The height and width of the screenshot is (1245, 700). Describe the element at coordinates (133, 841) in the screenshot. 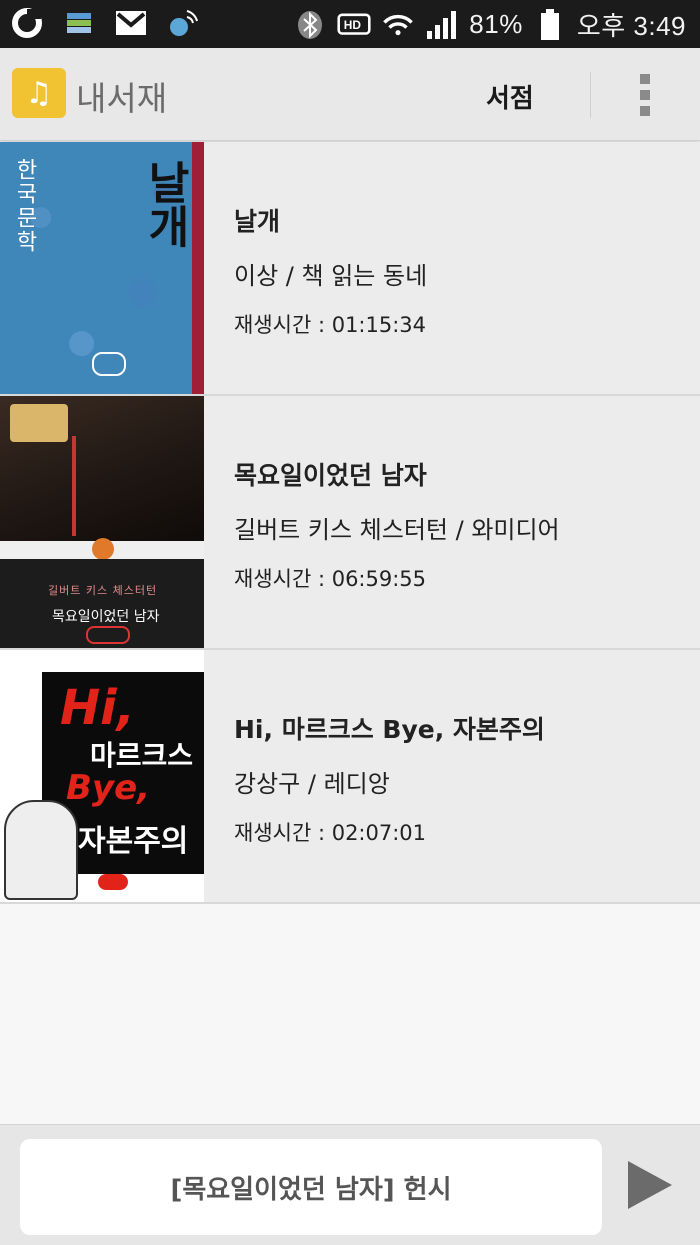

I see `cover-capital: 자본주의` at that location.